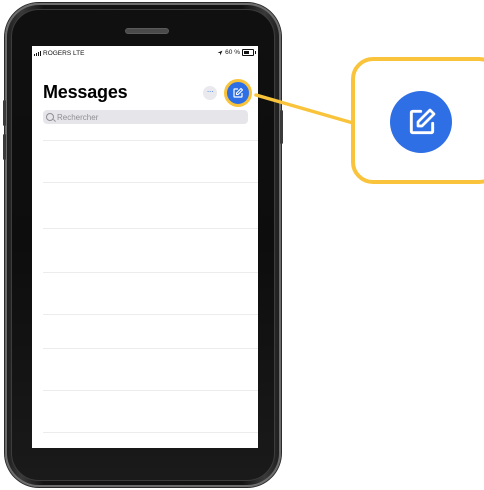  Describe the element at coordinates (145, 117) in the screenshot. I see `search-input: Rechercher` at that location.